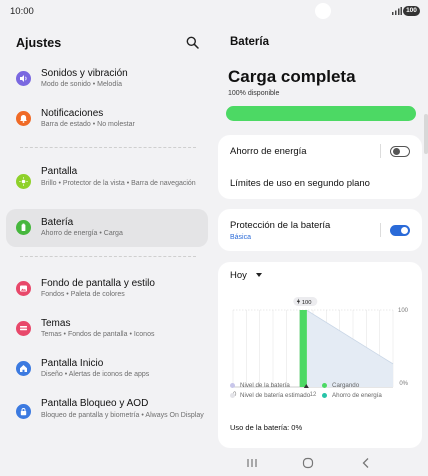 Image resolution: width=428 pixels, height=476 pixels. What do you see at coordinates (22, 11) in the screenshot?
I see `status-time: 10:00` at bounding box center [22, 11].